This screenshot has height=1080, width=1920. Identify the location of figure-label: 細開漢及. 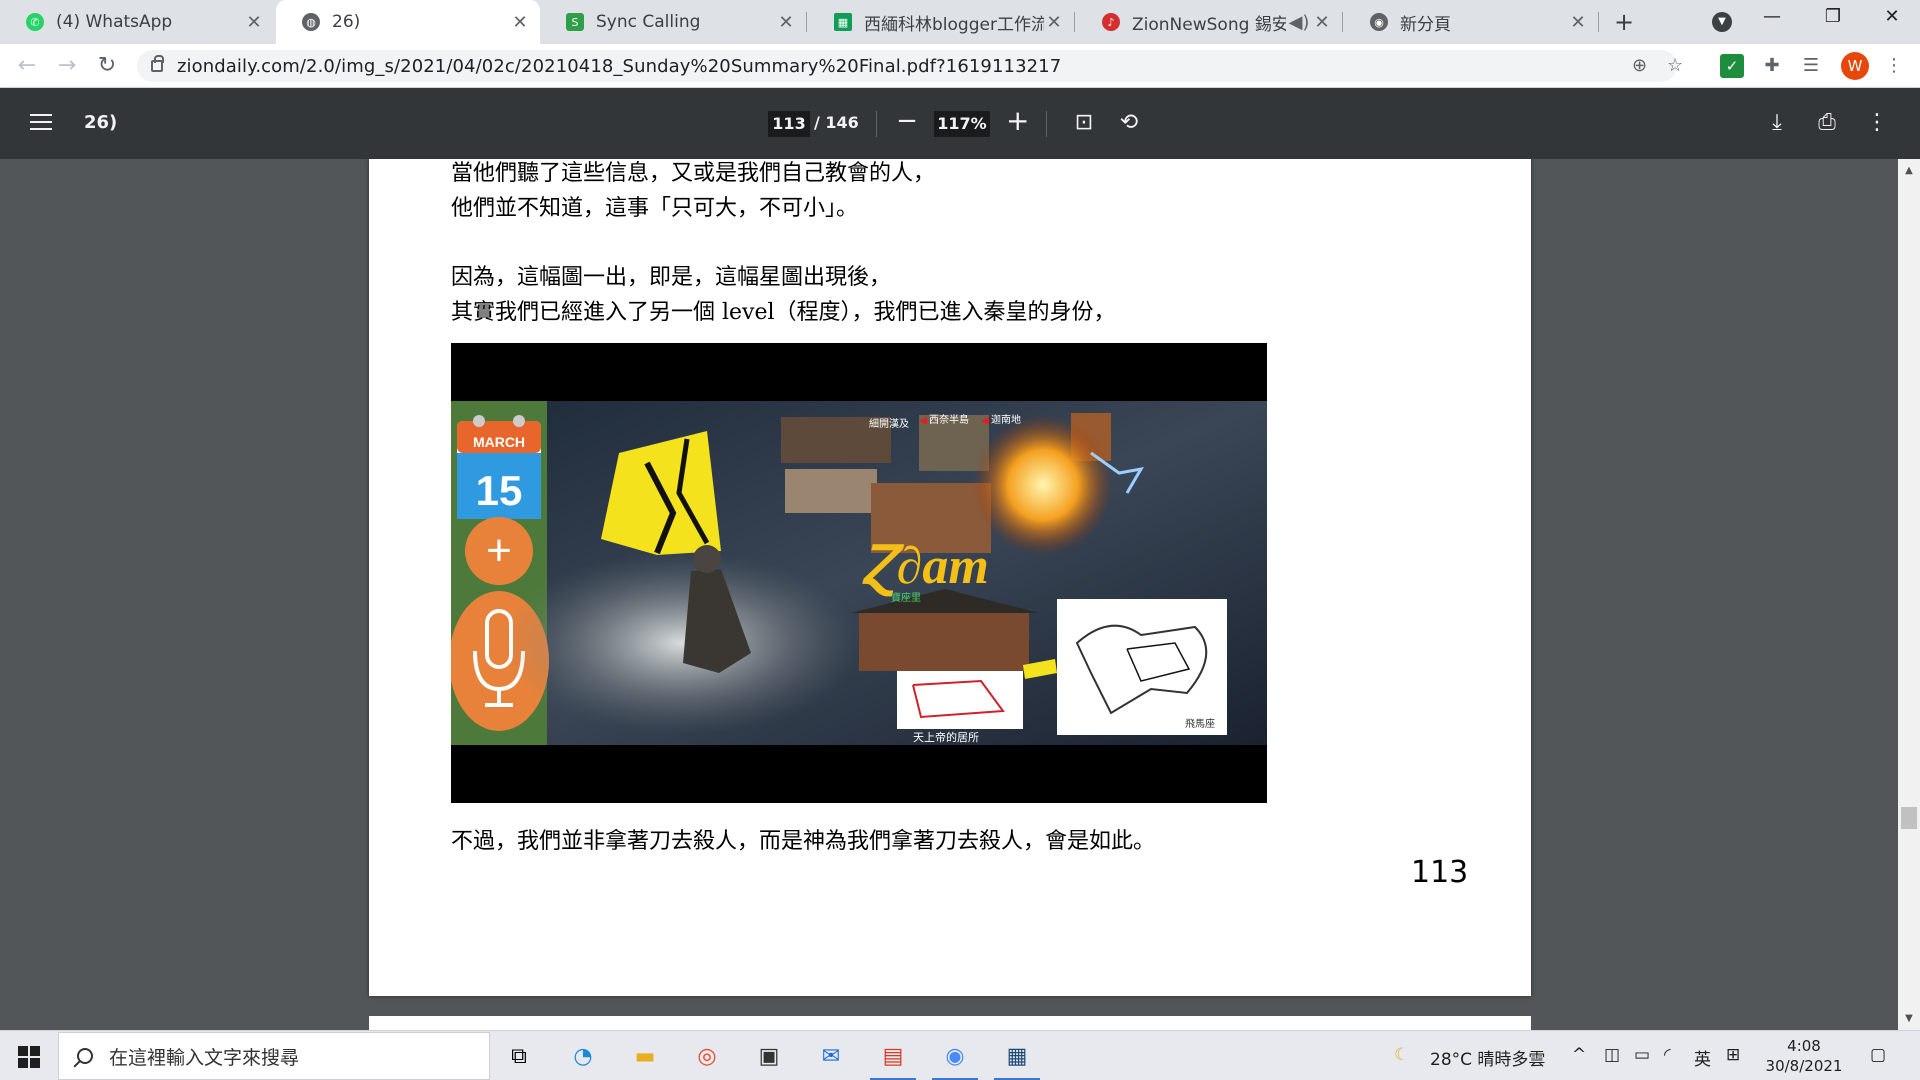
(889, 423).